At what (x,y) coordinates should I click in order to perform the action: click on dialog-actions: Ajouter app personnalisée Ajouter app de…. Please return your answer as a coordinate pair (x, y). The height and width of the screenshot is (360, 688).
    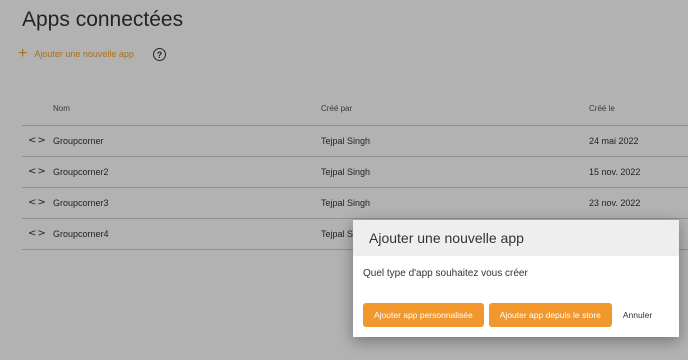
    Looking at the image, I should click on (516, 315).